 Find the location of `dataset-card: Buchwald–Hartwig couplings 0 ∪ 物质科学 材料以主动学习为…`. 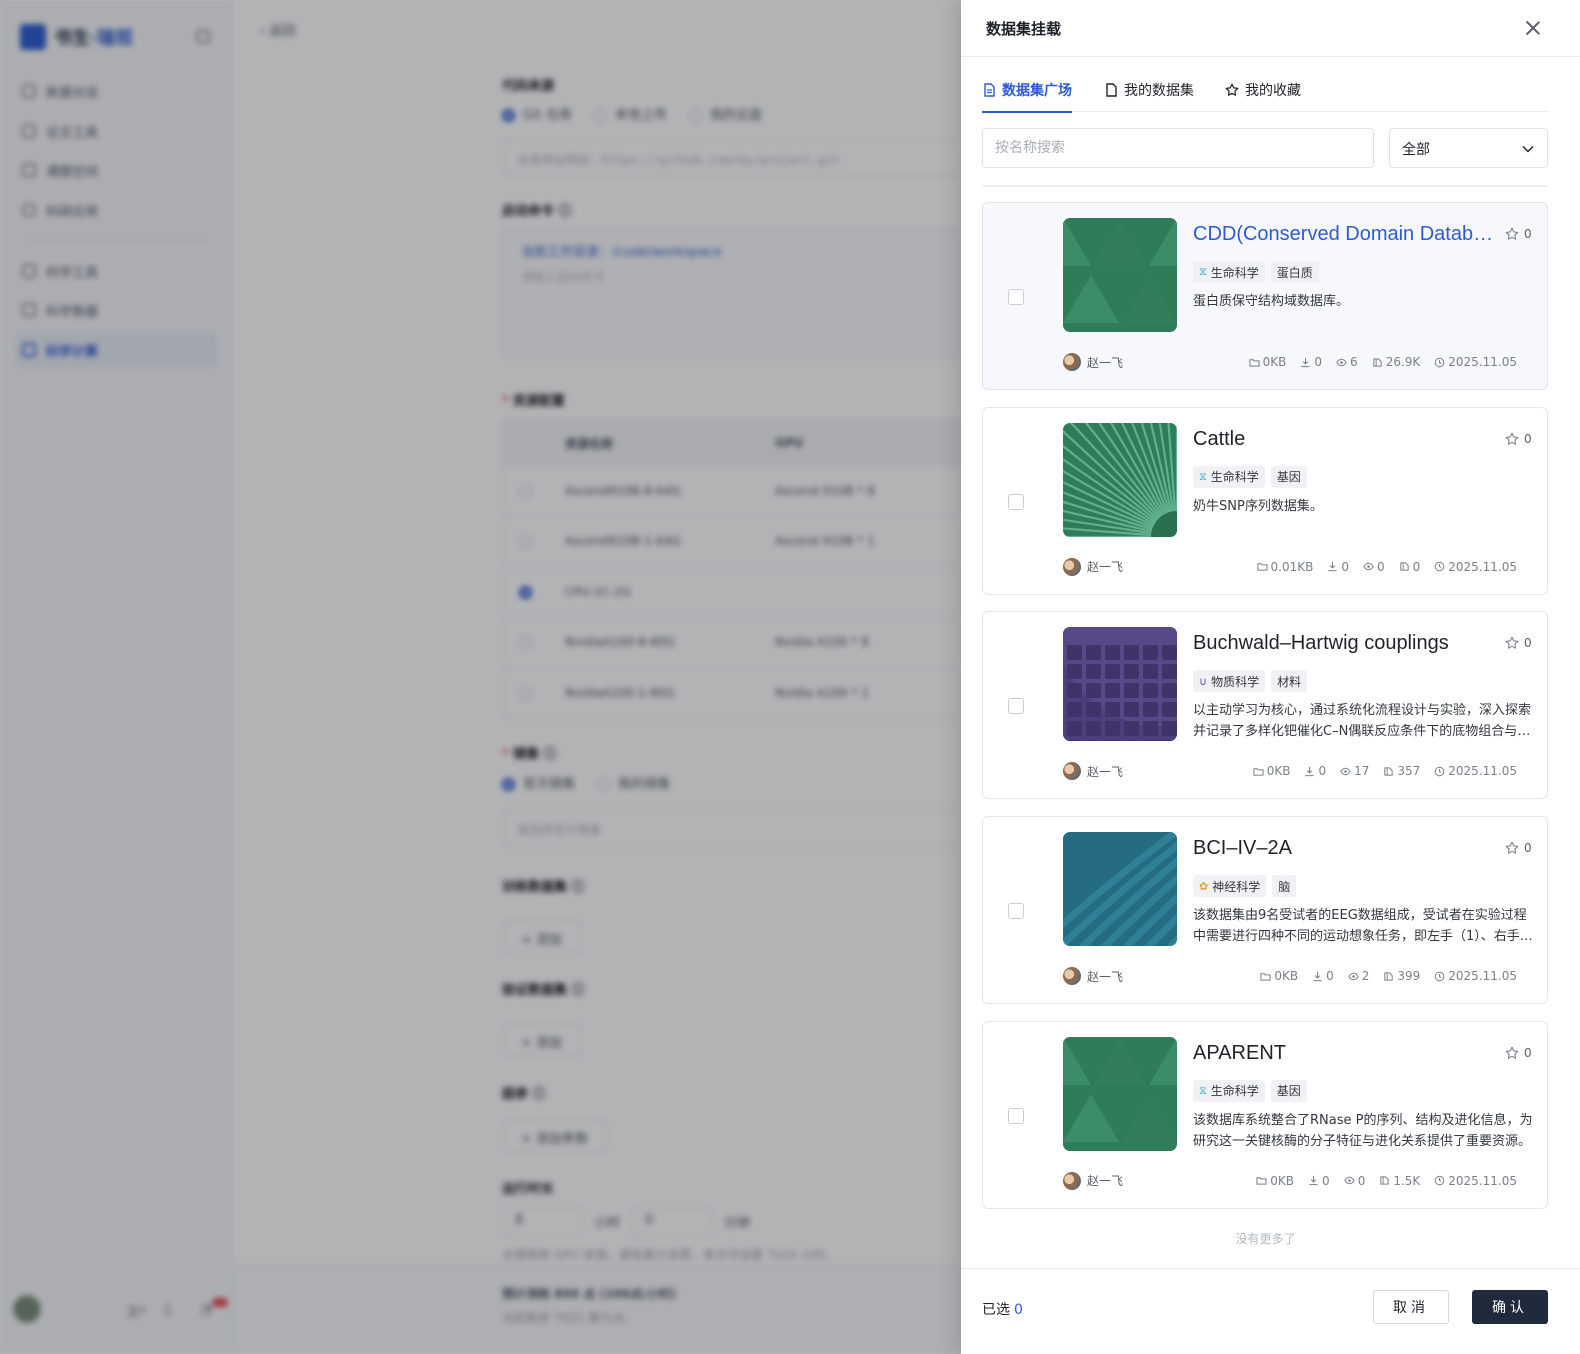

dataset-card: Buchwald–Hartwig couplings 0 ∪ 物质科学 材料以主动学习为… is located at coordinates (1265, 705).